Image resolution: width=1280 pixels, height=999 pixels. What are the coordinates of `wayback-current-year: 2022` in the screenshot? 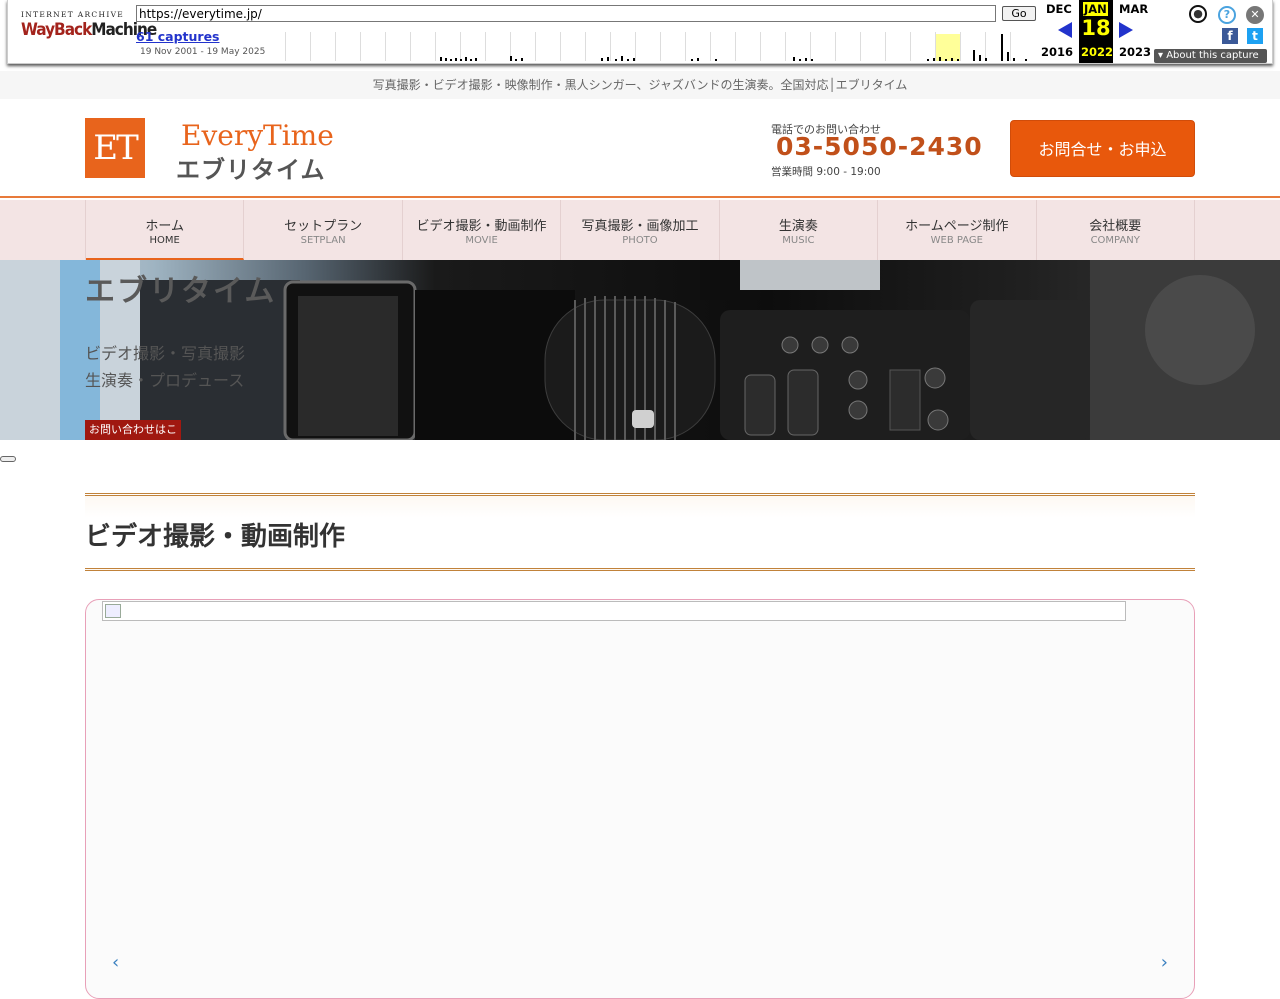 It's located at (1097, 52).